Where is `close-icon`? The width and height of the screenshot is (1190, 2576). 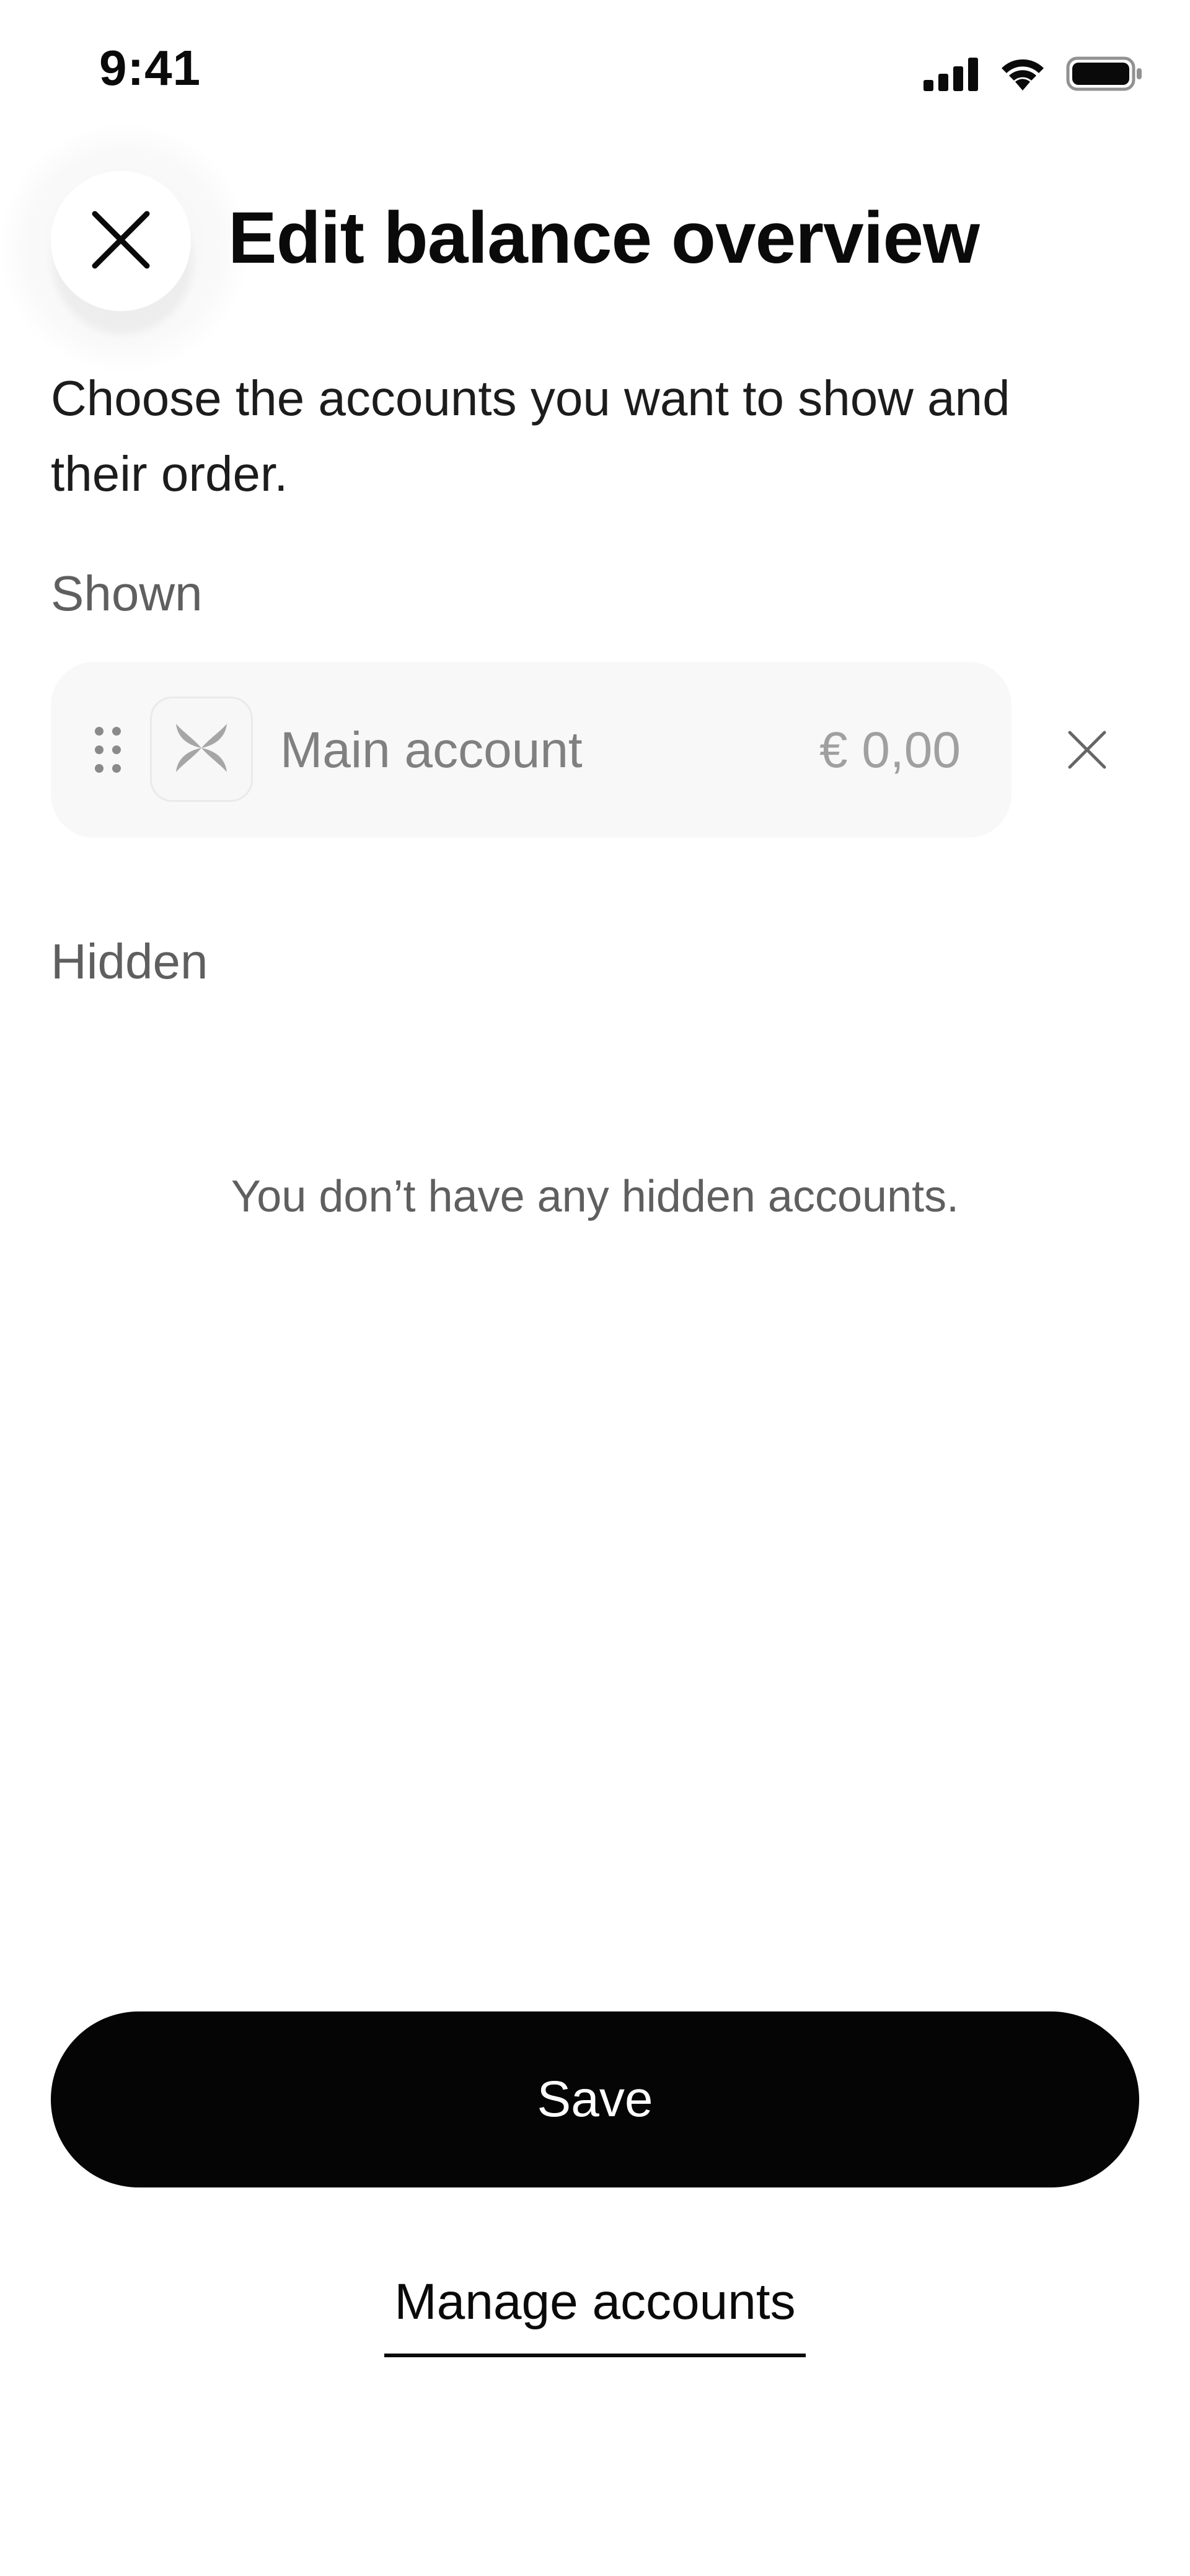
close-icon is located at coordinates (121, 241).